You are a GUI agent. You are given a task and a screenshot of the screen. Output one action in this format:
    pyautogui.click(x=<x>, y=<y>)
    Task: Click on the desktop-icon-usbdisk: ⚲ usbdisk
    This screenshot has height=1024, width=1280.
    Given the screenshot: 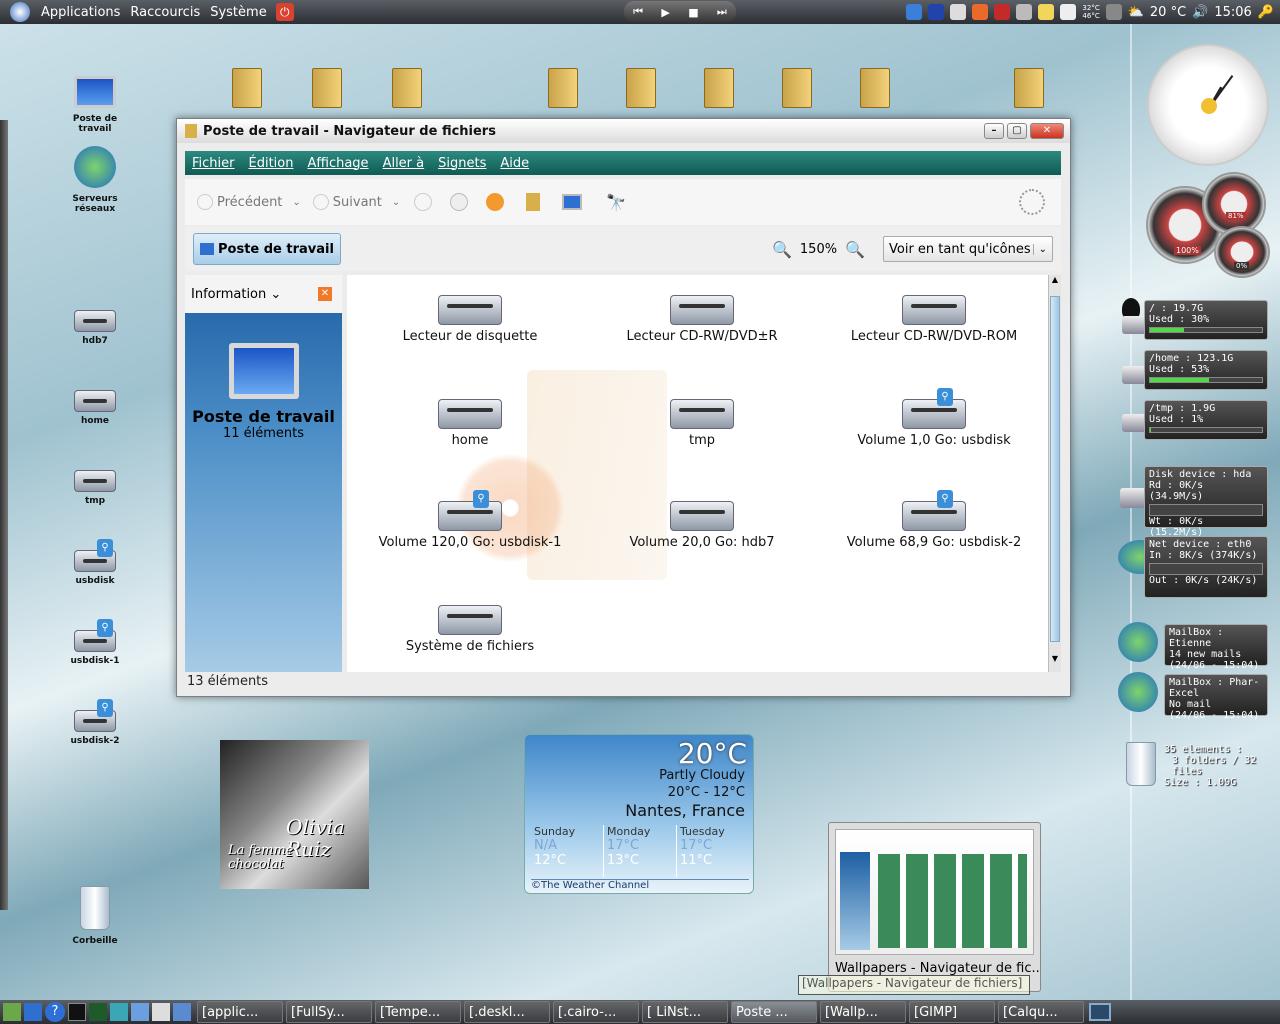 What is the action you would take?
    pyautogui.click(x=95, y=562)
    